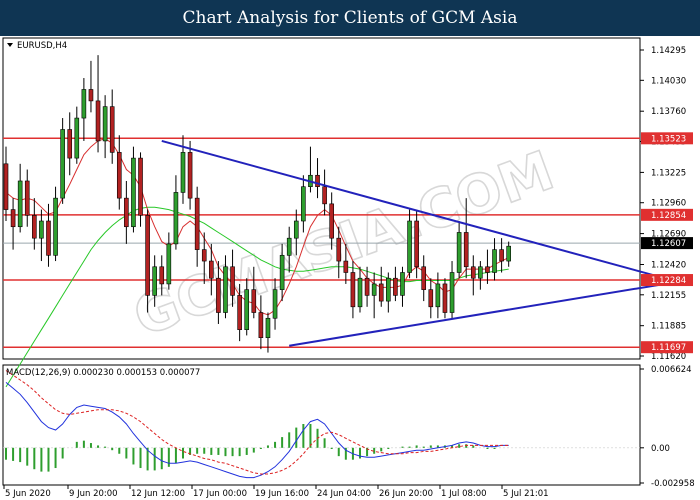  I want to click on level-tag-label: 1.12284, so click(668, 281).